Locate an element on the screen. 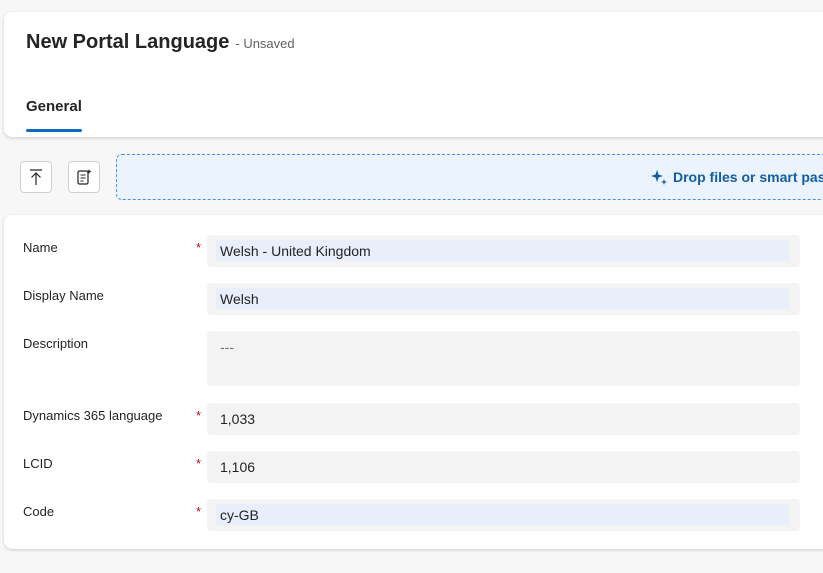 The height and width of the screenshot is (573, 823). description-input: --- is located at coordinates (503, 358).